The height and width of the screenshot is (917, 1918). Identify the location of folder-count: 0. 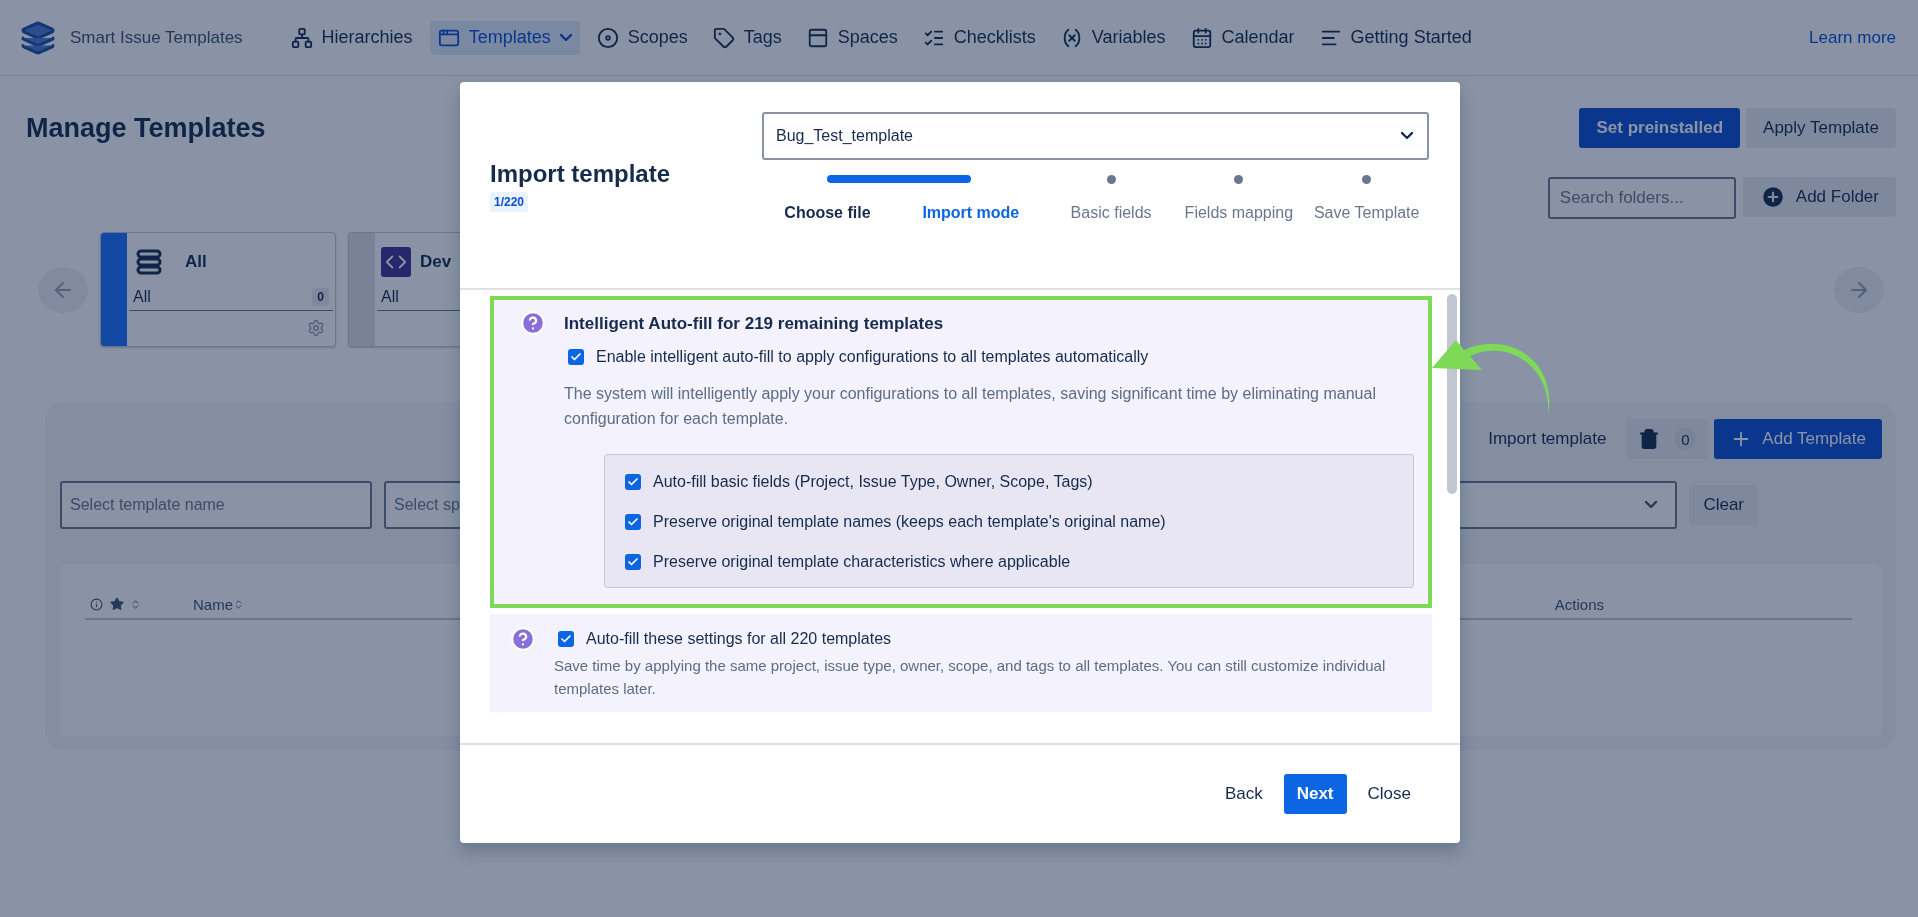
(320, 296).